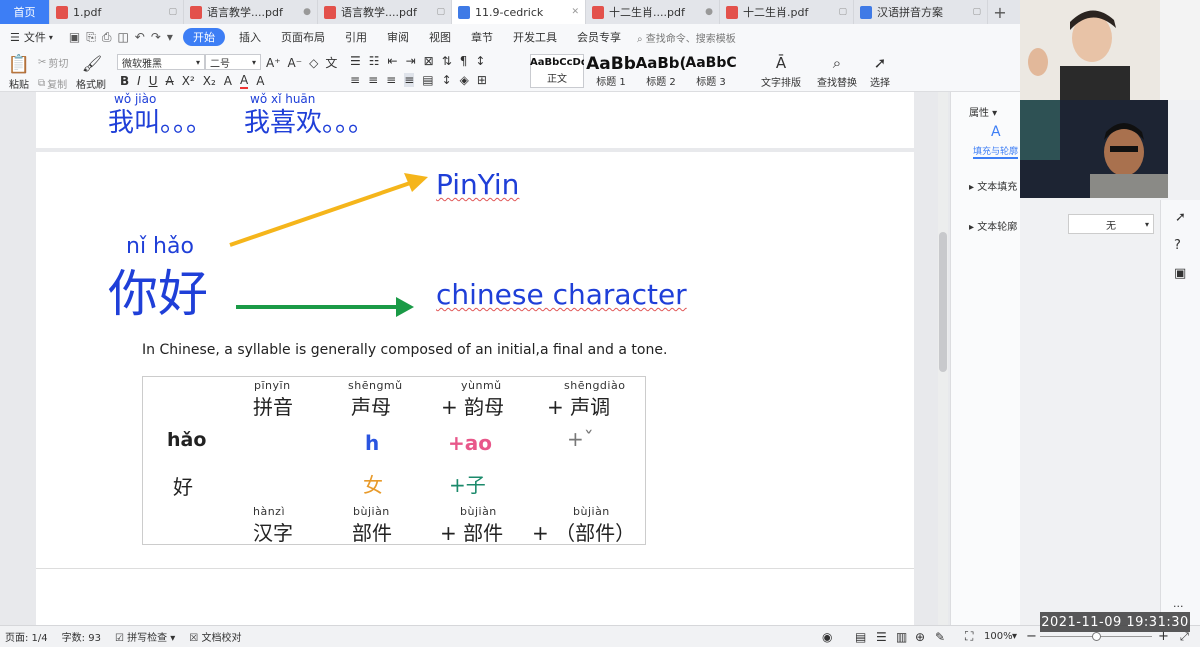 The width and height of the screenshot is (1200, 647). I want to click on scrollbar-thumb, so click(943, 302).